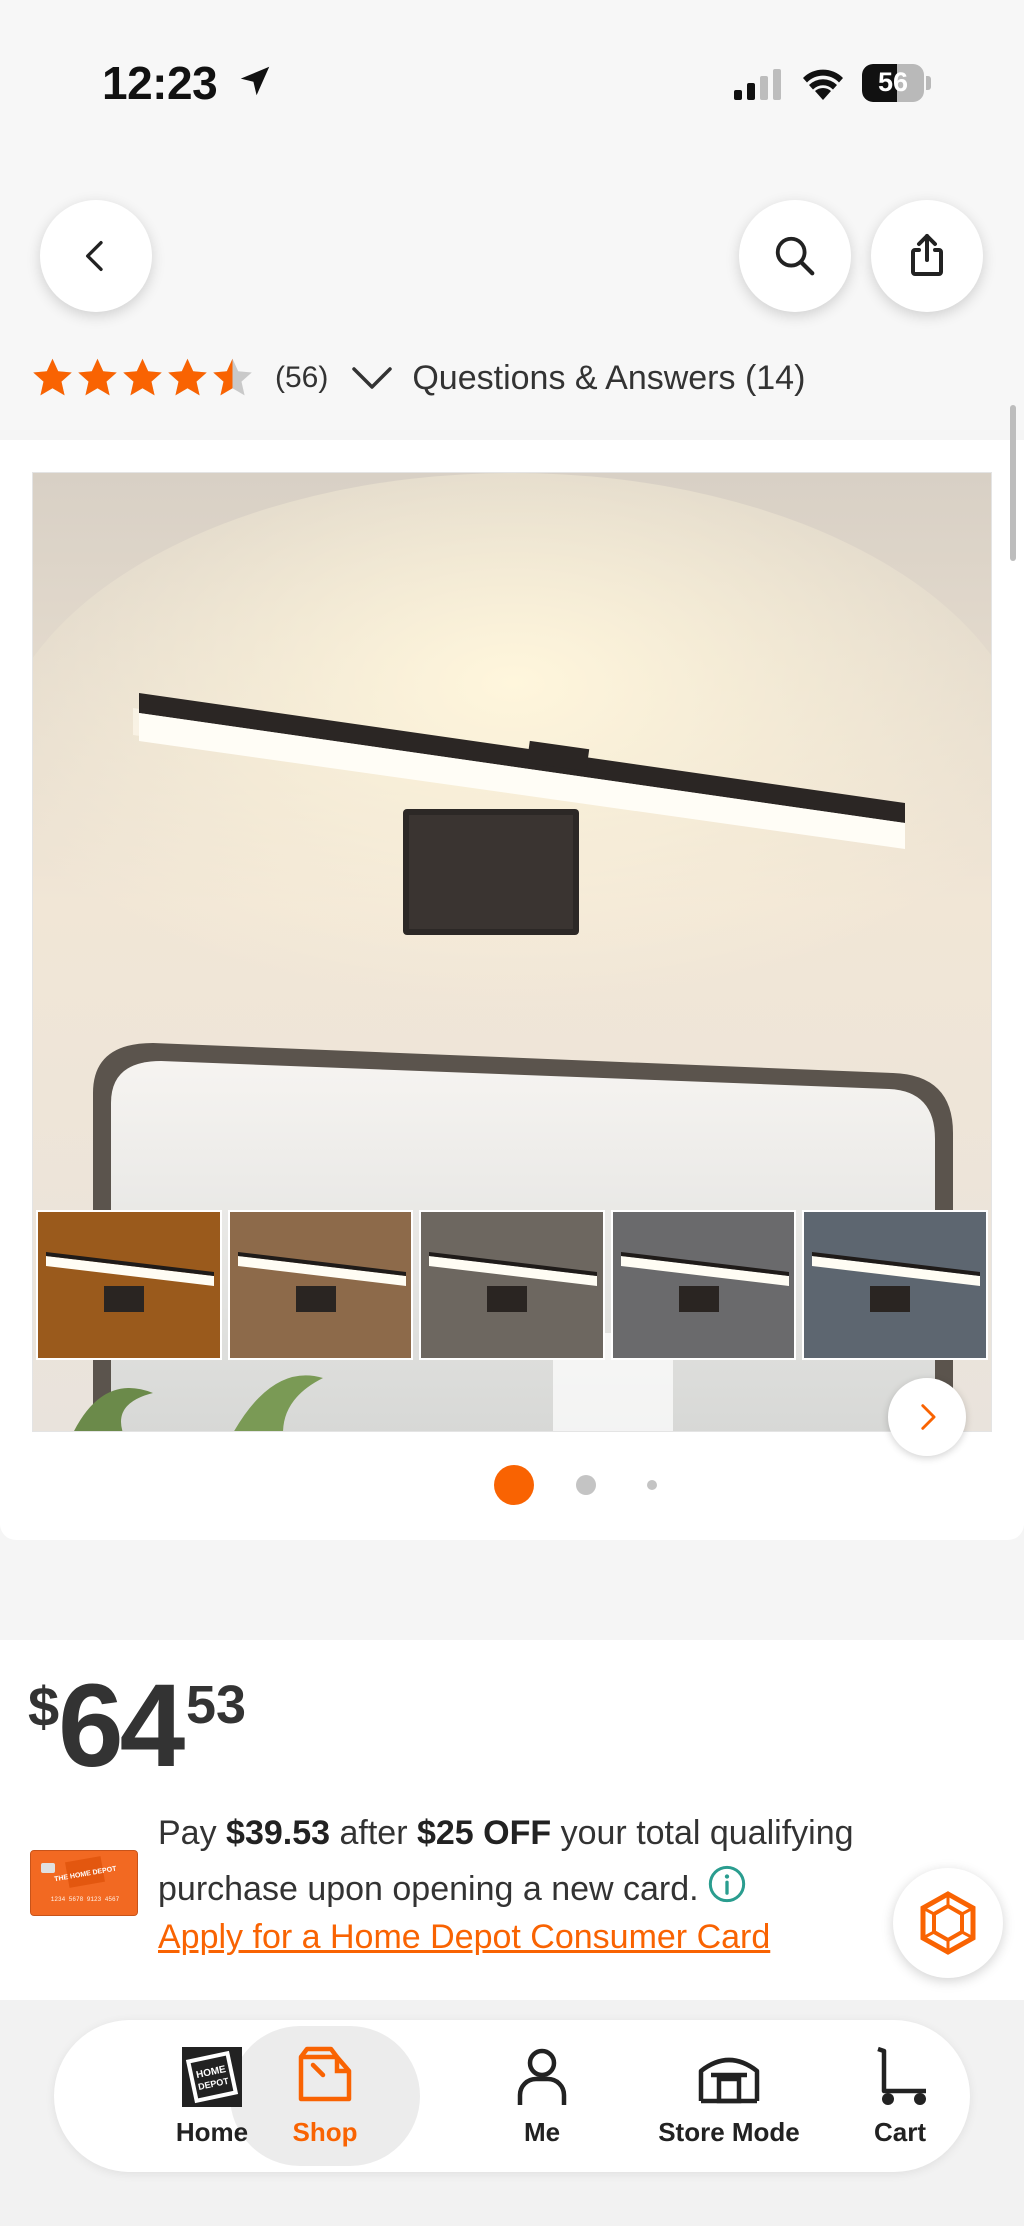  I want to click on next-image-button, so click(927, 1417).